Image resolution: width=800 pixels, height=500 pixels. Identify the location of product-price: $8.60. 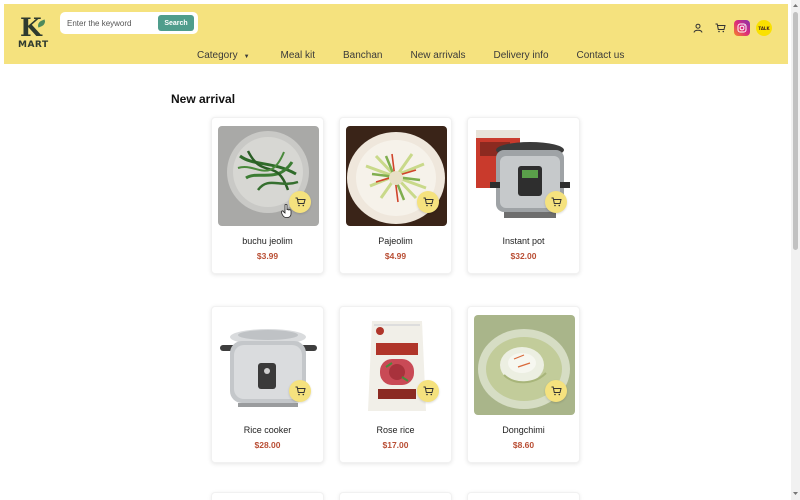
(523, 445).